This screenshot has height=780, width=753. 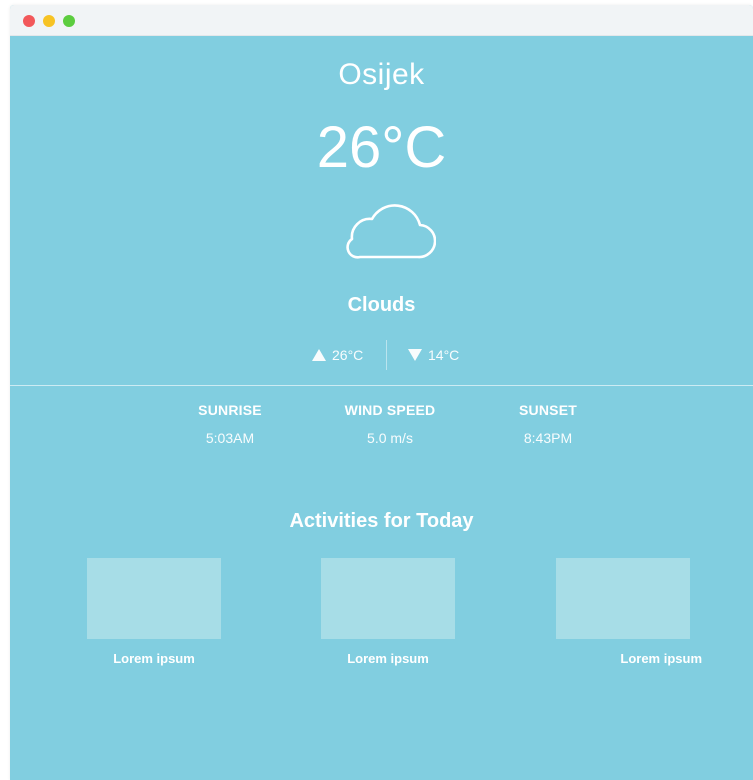 I want to click on sunrise-value: 5:03AM, so click(x=230, y=438).